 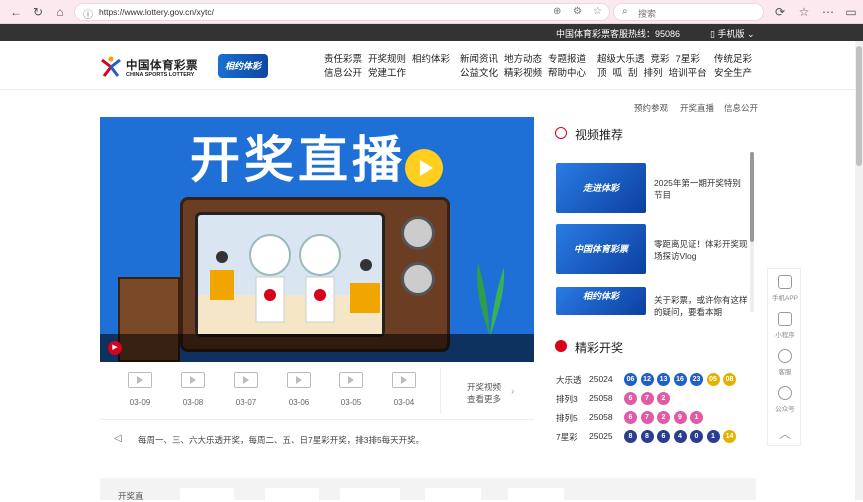 What do you see at coordinates (851, 12) in the screenshot?
I see `sidebar-icon: ▭` at bounding box center [851, 12].